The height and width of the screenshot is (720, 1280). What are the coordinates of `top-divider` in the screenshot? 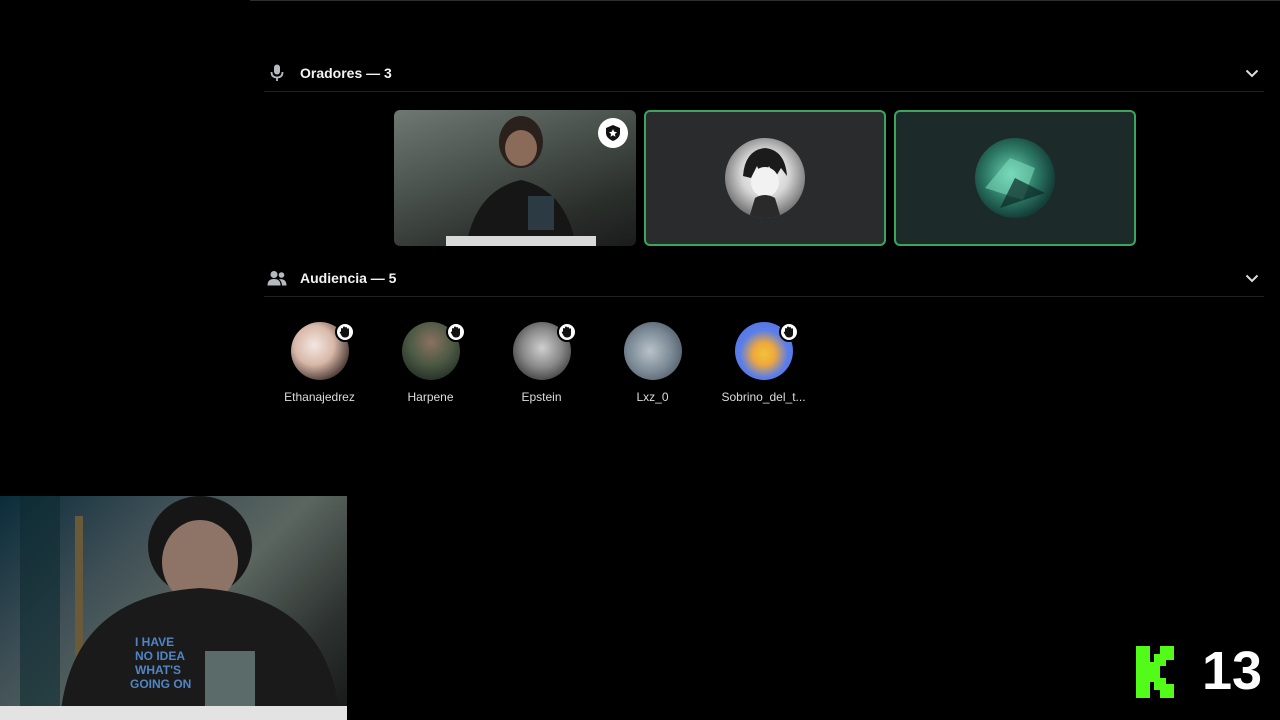 It's located at (765, 0).